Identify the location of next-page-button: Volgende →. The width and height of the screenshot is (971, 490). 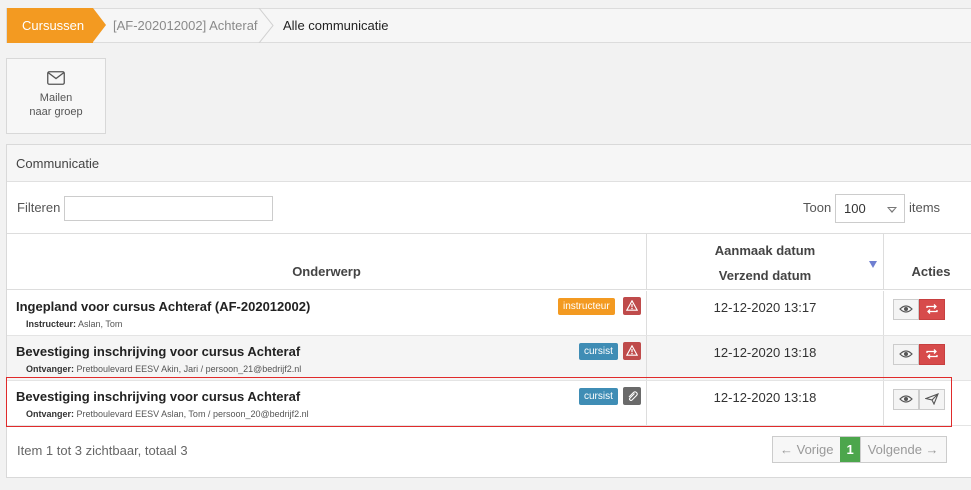
(902, 449).